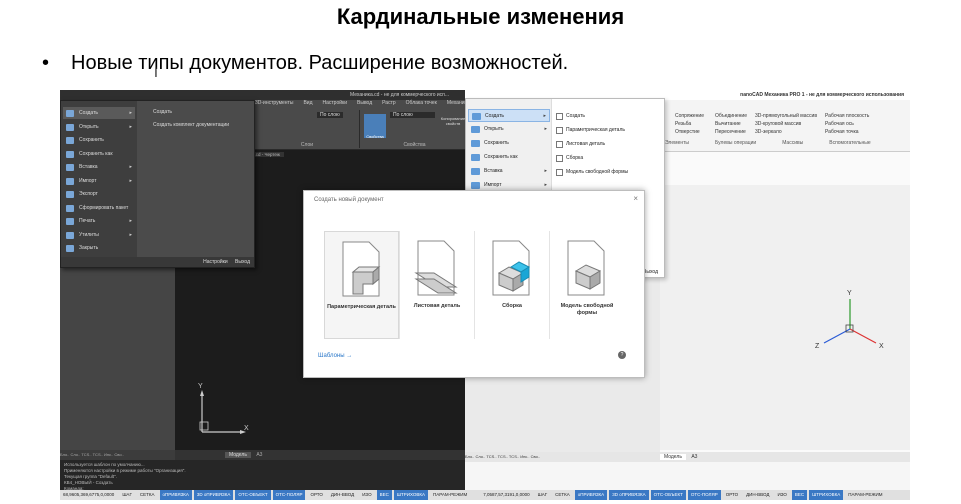  Describe the element at coordinates (96, 153) in the screenshot. I see `file-menu-item-label: Сохранить как` at that location.